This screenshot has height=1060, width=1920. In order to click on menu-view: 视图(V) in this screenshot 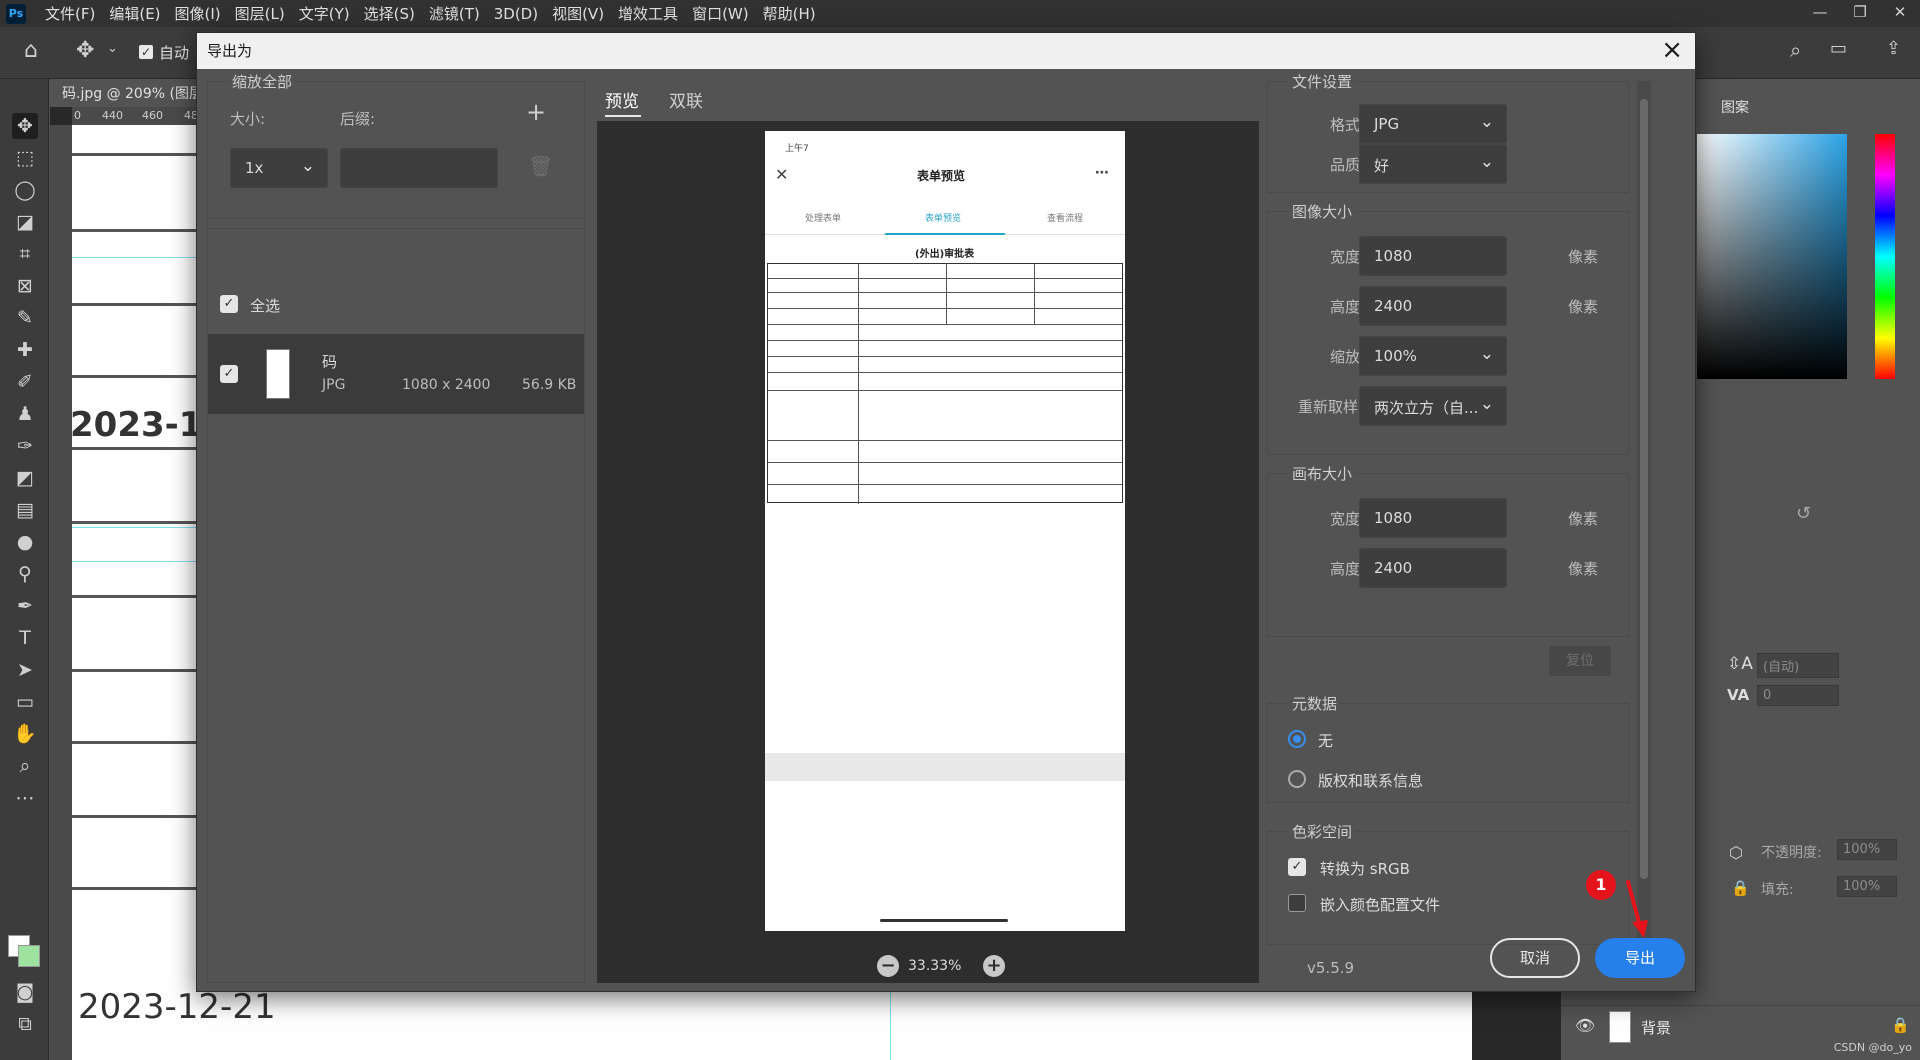, I will do `click(578, 13)`.